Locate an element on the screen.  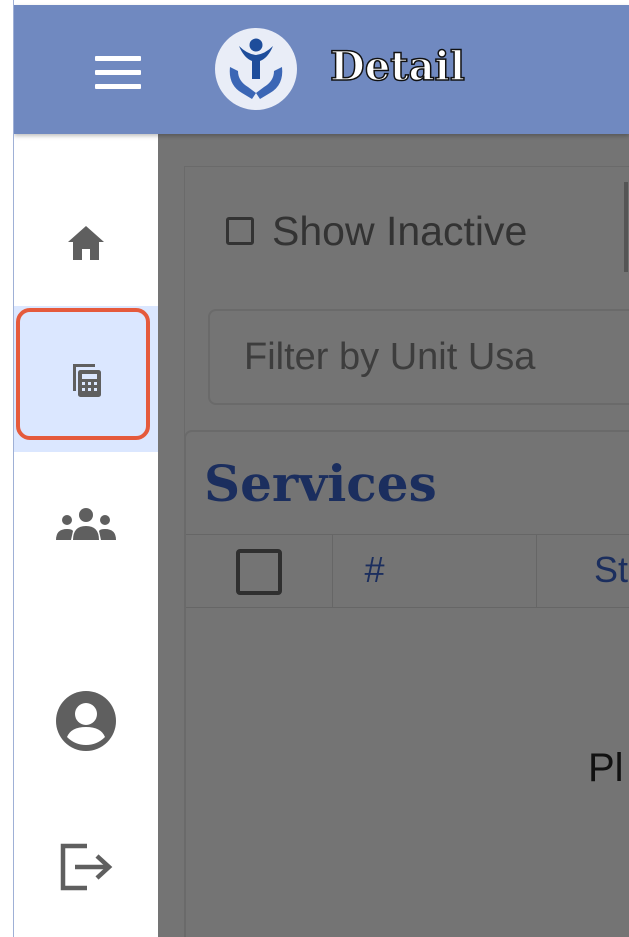
show-inactive-checkbox: Show Inactive is located at coordinates (376, 231).